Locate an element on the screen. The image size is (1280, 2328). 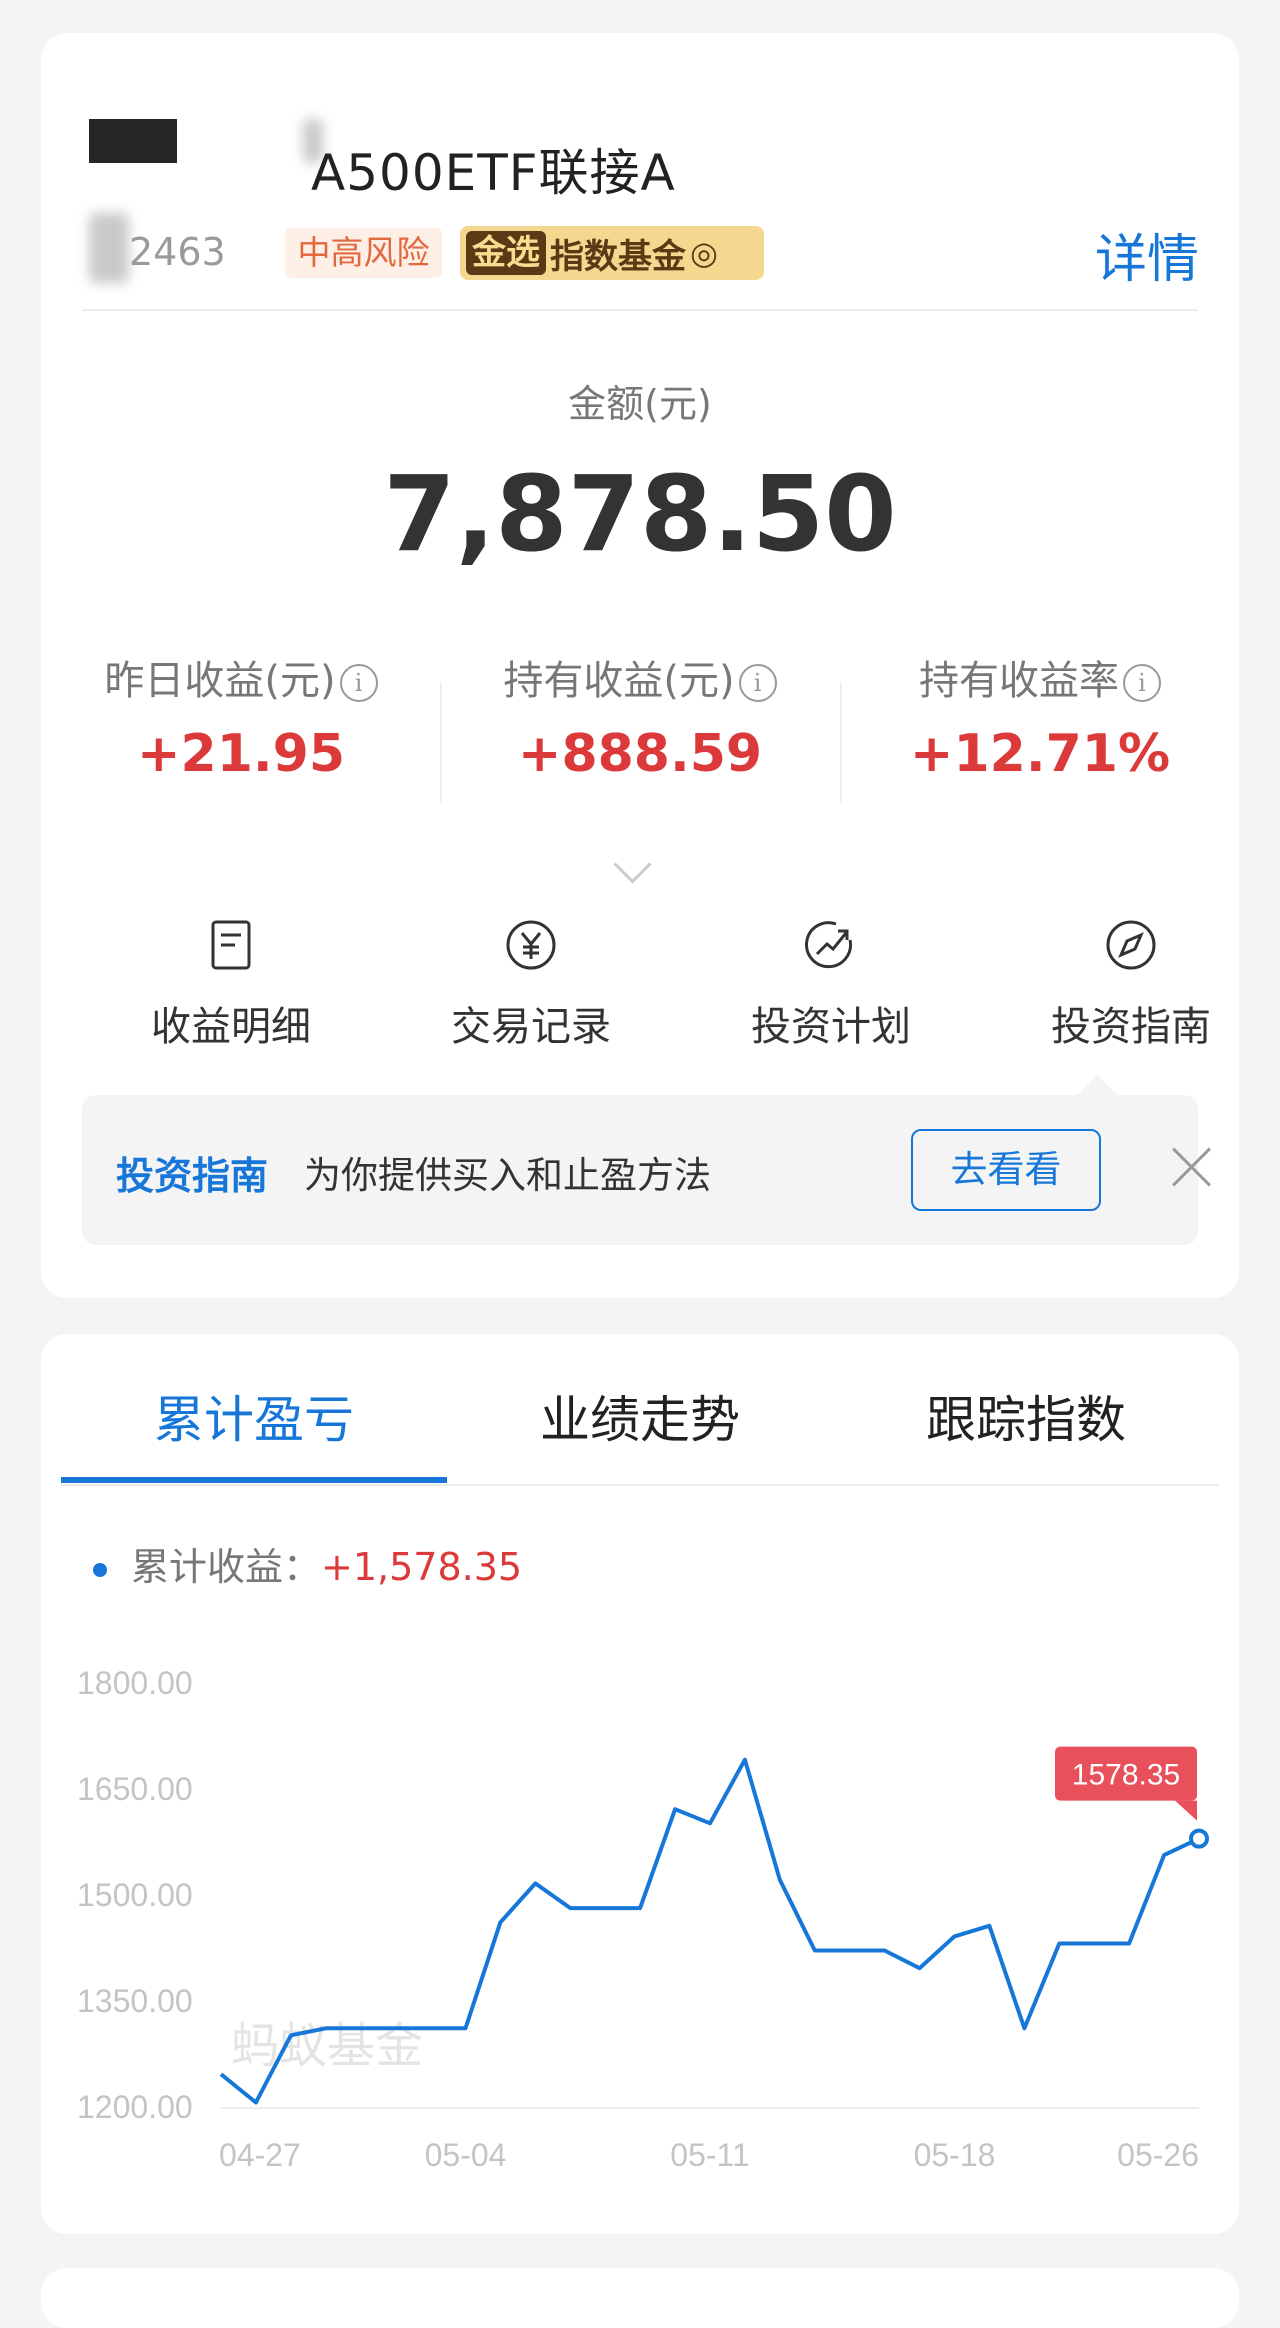
tooltip-label: 1578.35 is located at coordinates (1126, 1775).